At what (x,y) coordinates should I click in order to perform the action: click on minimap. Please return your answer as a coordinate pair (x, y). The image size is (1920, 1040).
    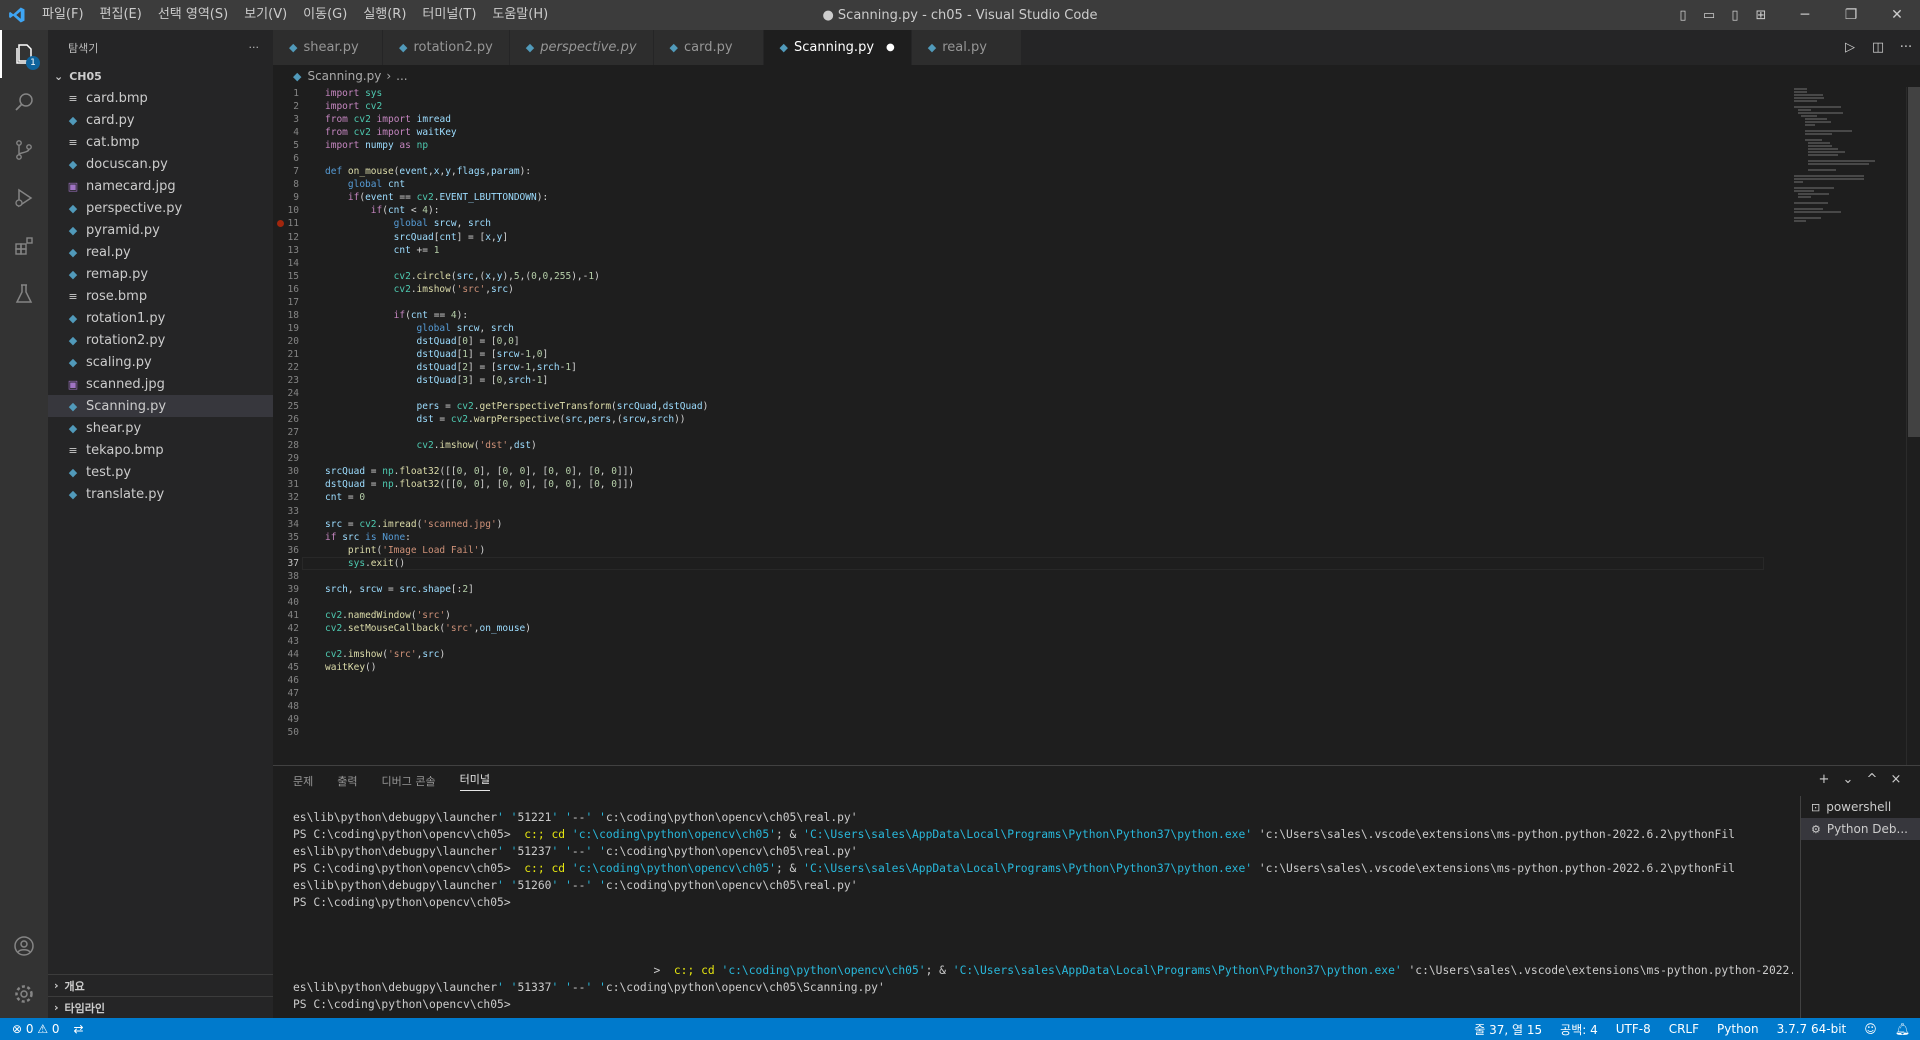
    Looking at the image, I should click on (1849, 162).